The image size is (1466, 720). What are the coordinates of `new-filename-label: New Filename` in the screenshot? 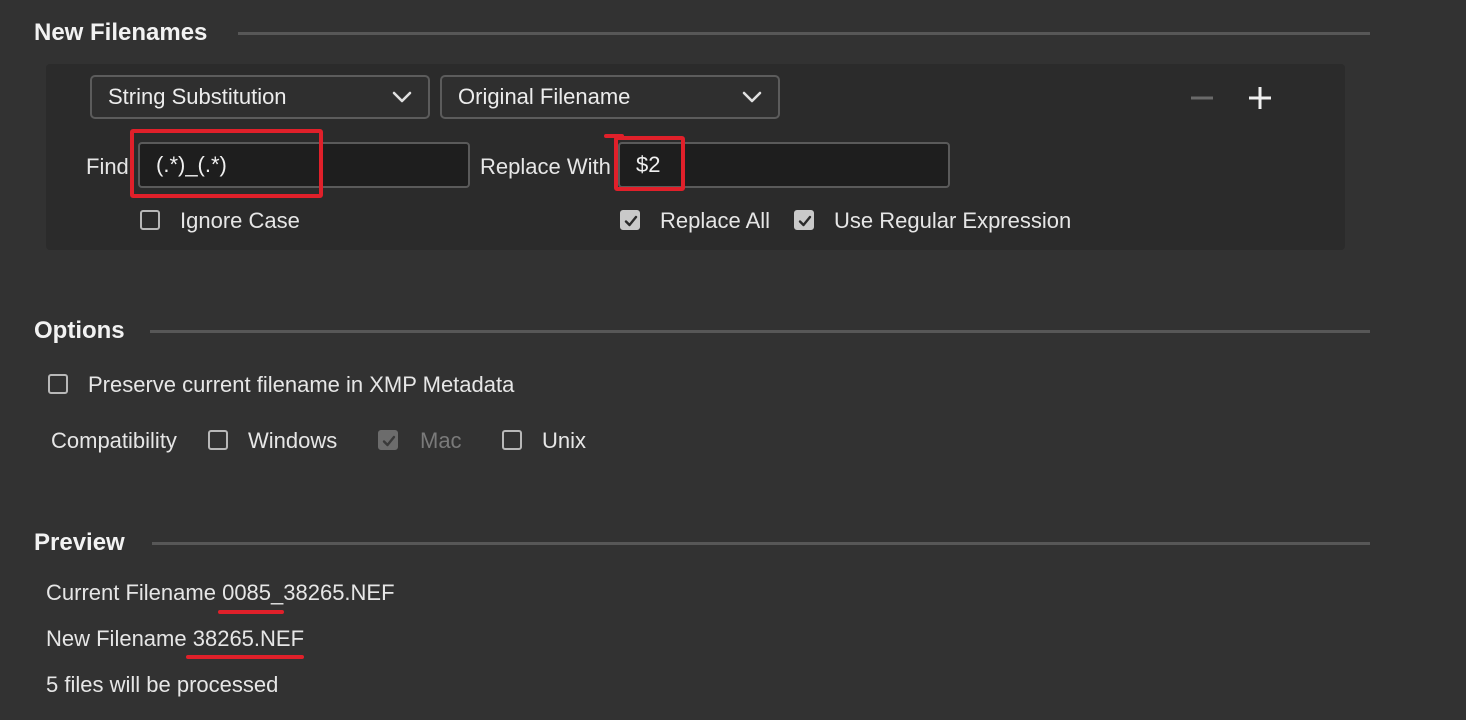 It's located at (116, 638).